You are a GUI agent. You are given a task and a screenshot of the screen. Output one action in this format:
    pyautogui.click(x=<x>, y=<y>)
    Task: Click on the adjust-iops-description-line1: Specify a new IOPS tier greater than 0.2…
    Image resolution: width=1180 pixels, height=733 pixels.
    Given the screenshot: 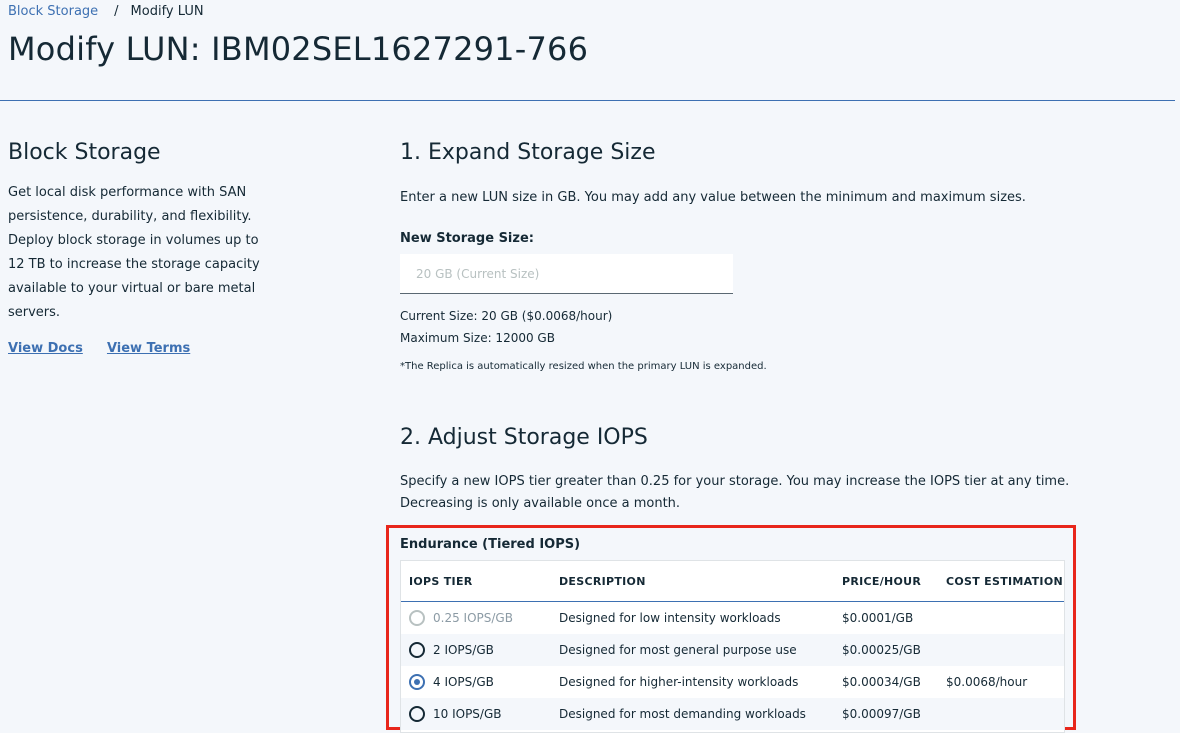 What is the action you would take?
    pyautogui.click(x=735, y=481)
    